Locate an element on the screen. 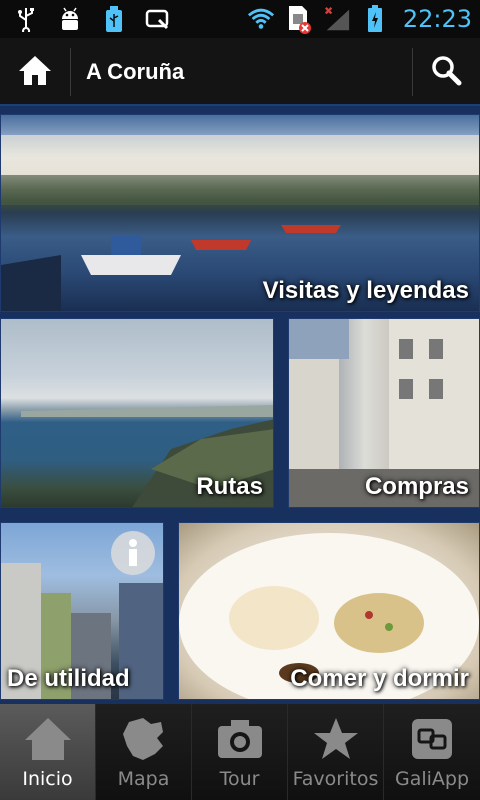 This screenshot has height=800, width=480. action-bar: A Coruña is located at coordinates (240, 72).